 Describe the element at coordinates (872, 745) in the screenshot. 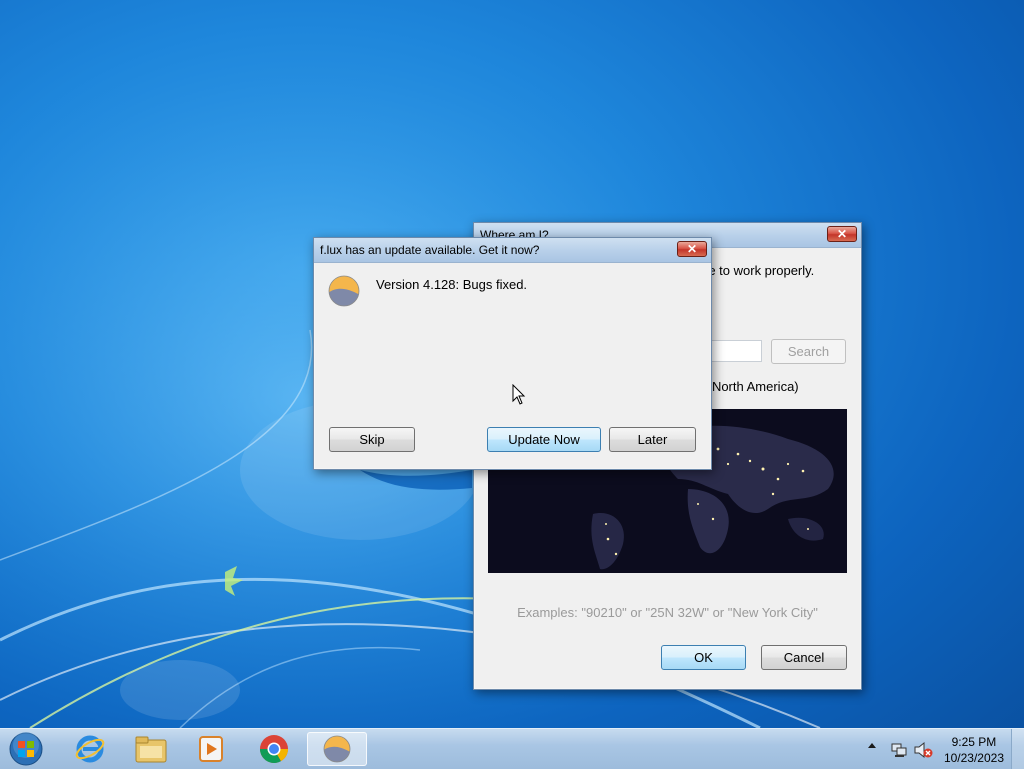

I see `tray-show-hidden-icon` at that location.